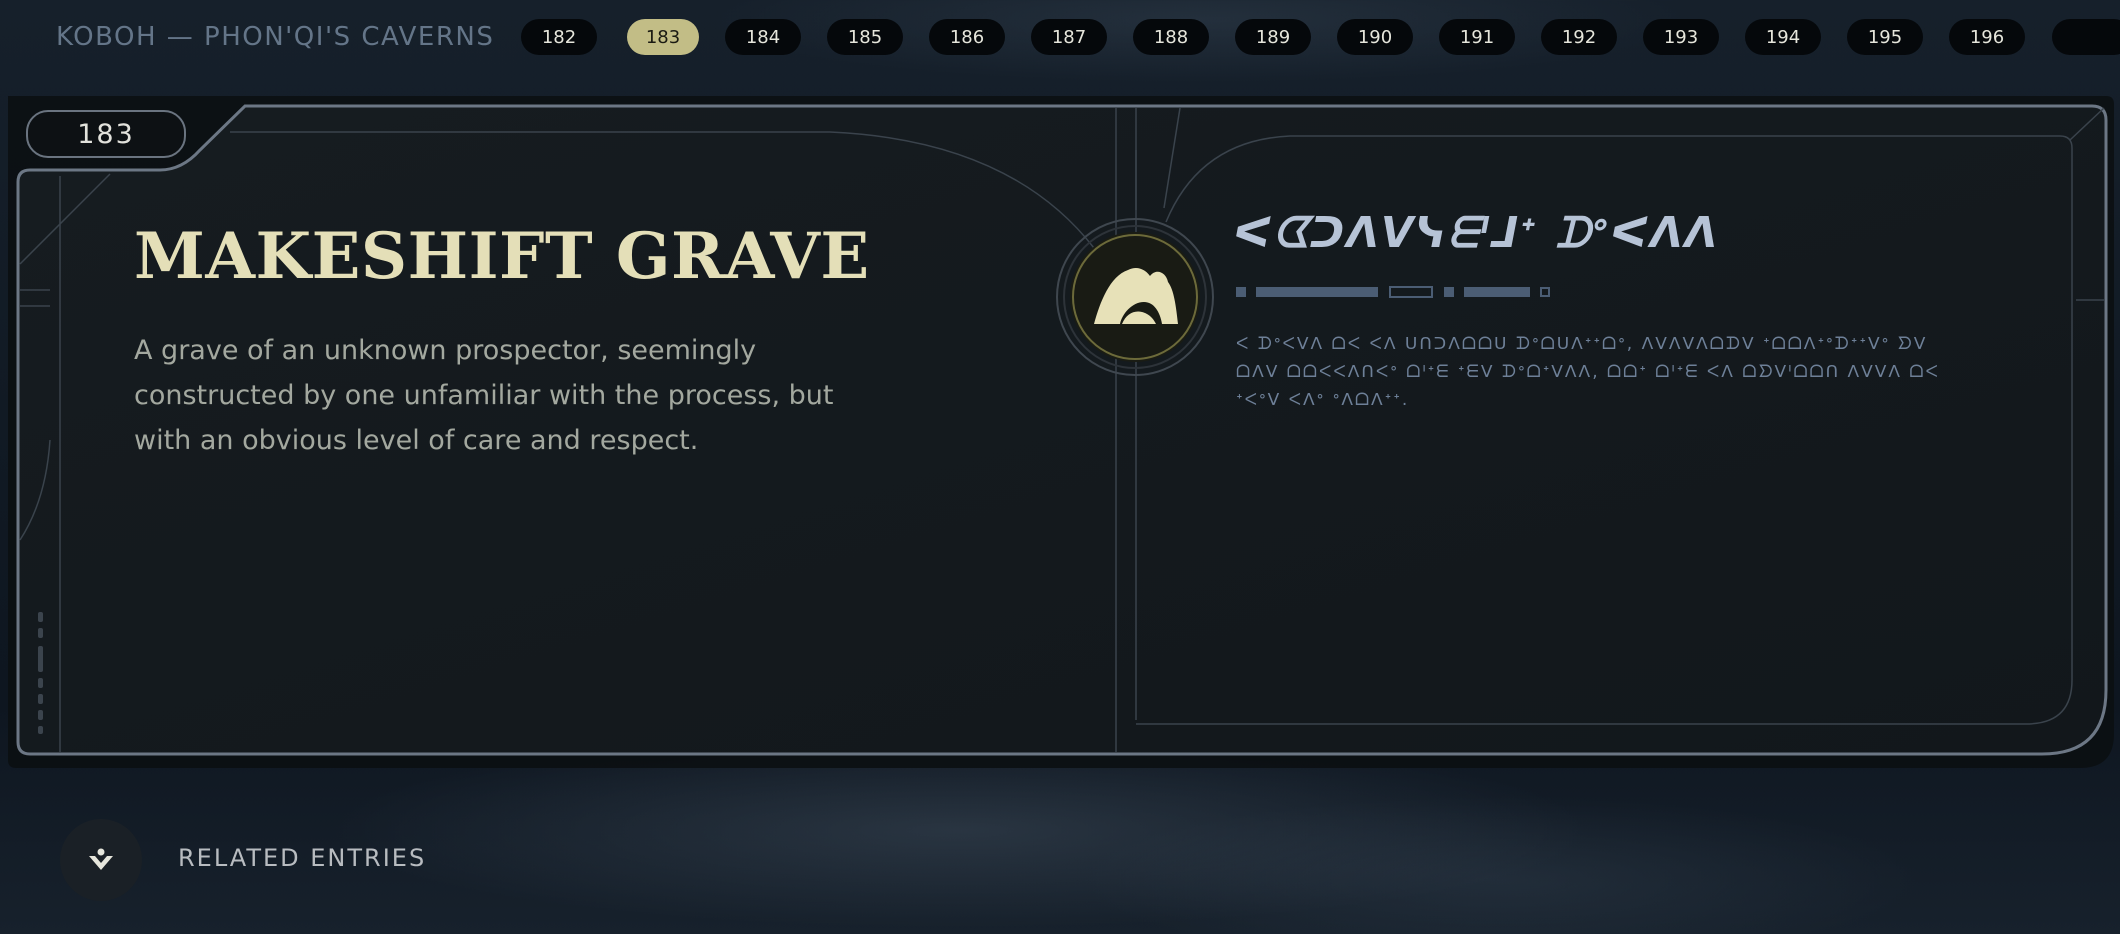 The width and height of the screenshot is (2120, 934). I want to click on entry-pill-186: 186, so click(967, 37).